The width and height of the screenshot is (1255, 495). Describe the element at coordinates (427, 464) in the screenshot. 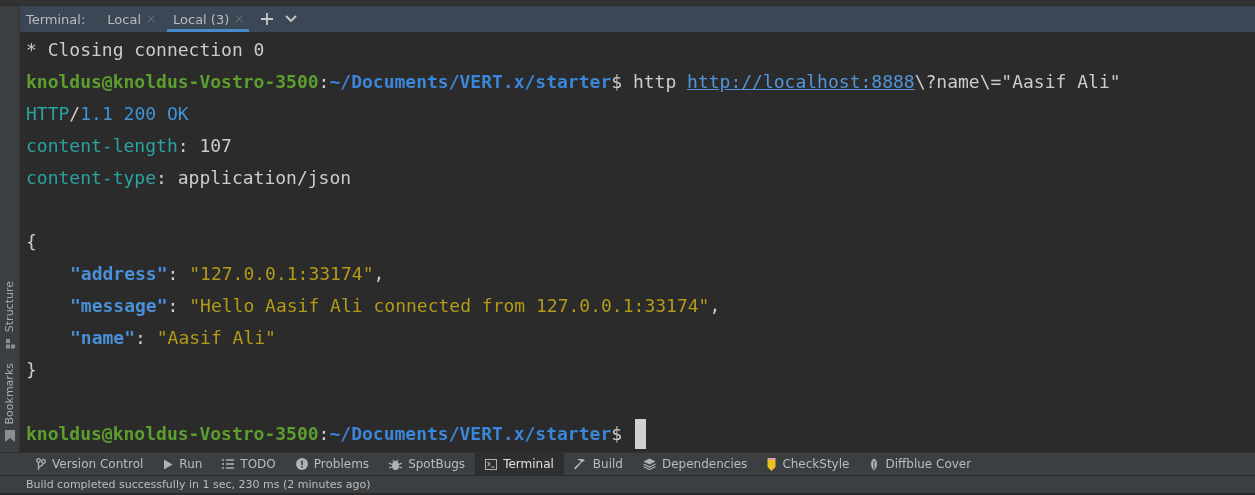

I see `tool-window-button: SpotBugs` at that location.